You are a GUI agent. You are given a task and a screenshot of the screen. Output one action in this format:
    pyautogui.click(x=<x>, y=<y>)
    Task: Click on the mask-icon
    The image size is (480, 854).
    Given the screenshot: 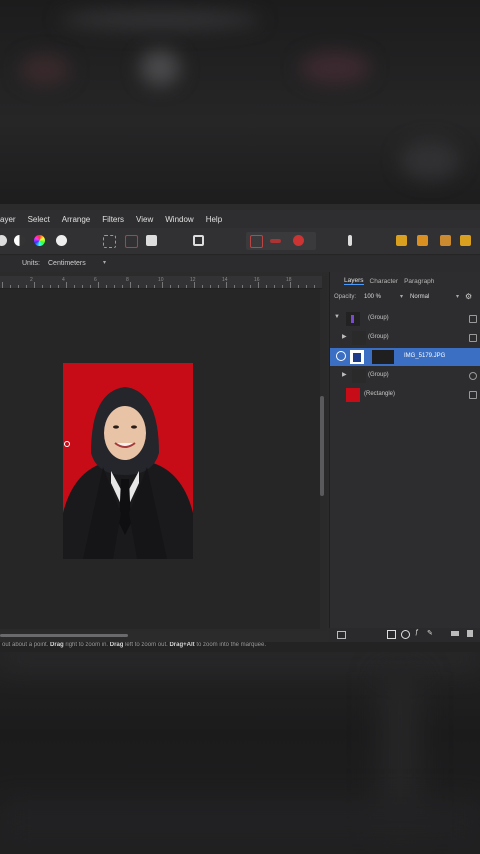 What is the action you would take?
    pyautogui.click(x=391, y=634)
    